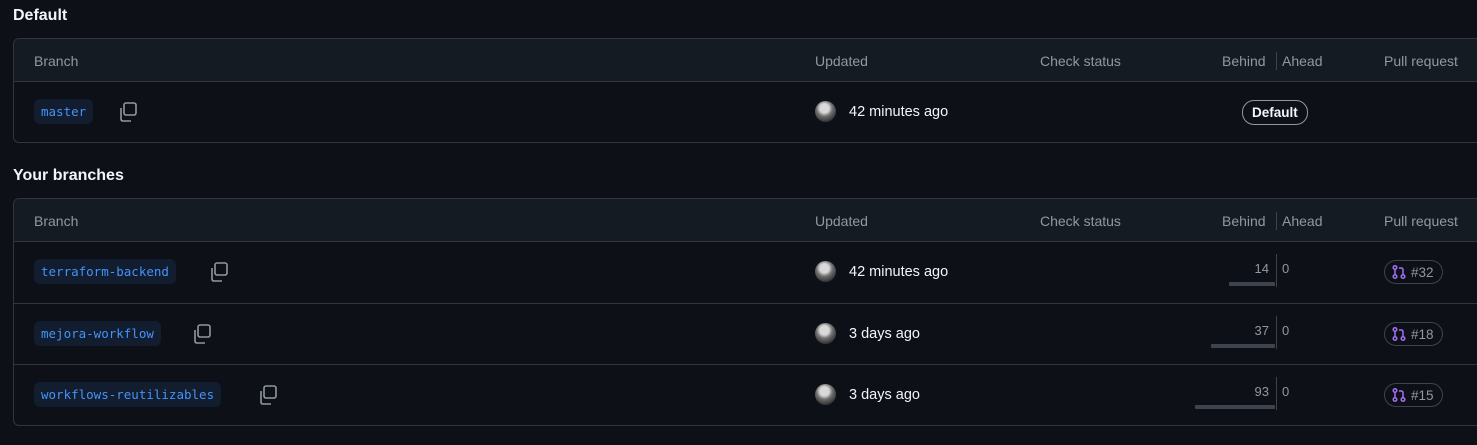 The width and height of the screenshot is (1477, 445). What do you see at coordinates (745, 112) in the screenshot?
I see `table-row: master 42 minutes ago Default` at bounding box center [745, 112].